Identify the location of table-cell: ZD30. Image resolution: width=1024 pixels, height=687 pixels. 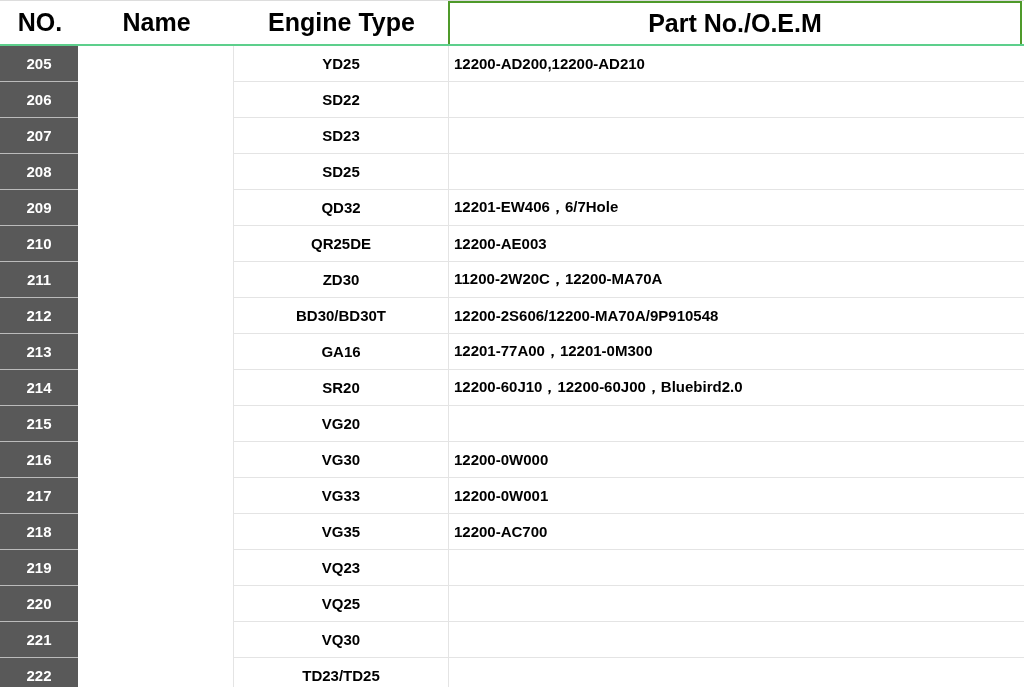
(341, 279).